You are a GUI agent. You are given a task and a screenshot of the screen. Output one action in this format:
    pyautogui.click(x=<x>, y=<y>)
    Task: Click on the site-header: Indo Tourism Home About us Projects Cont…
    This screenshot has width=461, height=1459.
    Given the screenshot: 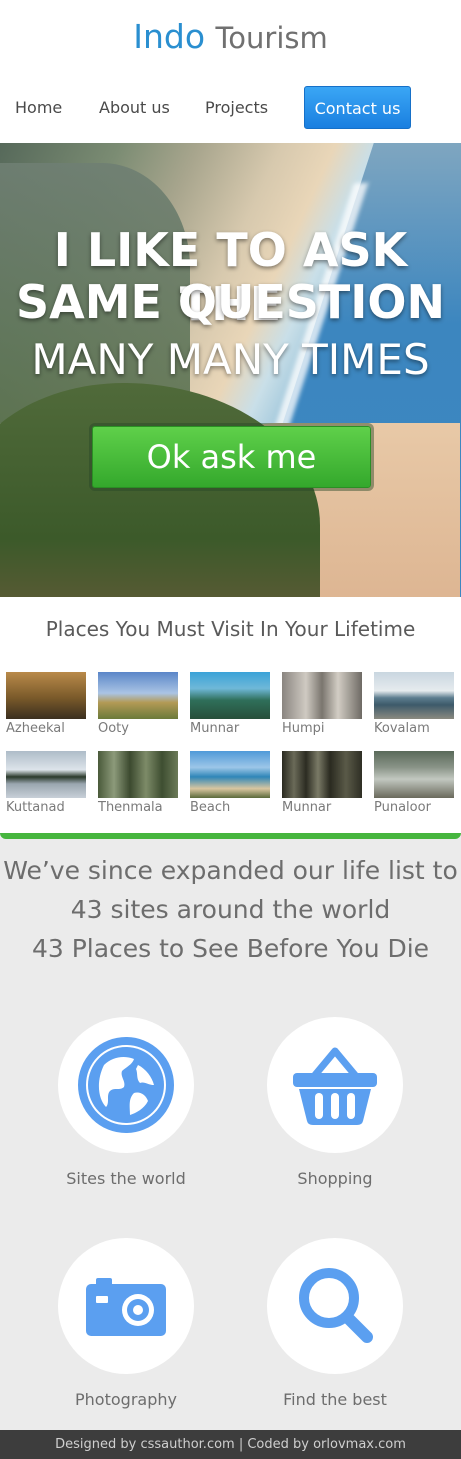 What is the action you would take?
    pyautogui.click(x=230, y=71)
    